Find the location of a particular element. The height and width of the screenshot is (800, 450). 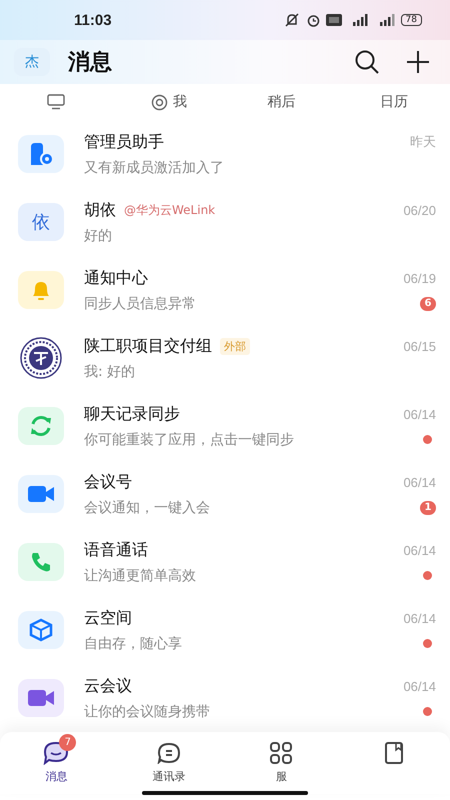

contacts-icon is located at coordinates (168, 753).